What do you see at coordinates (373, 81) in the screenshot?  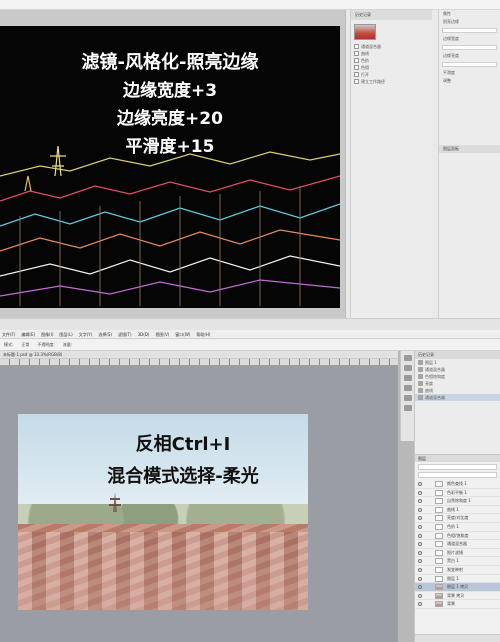 I see `history-item-label: 建立工作路径` at bounding box center [373, 81].